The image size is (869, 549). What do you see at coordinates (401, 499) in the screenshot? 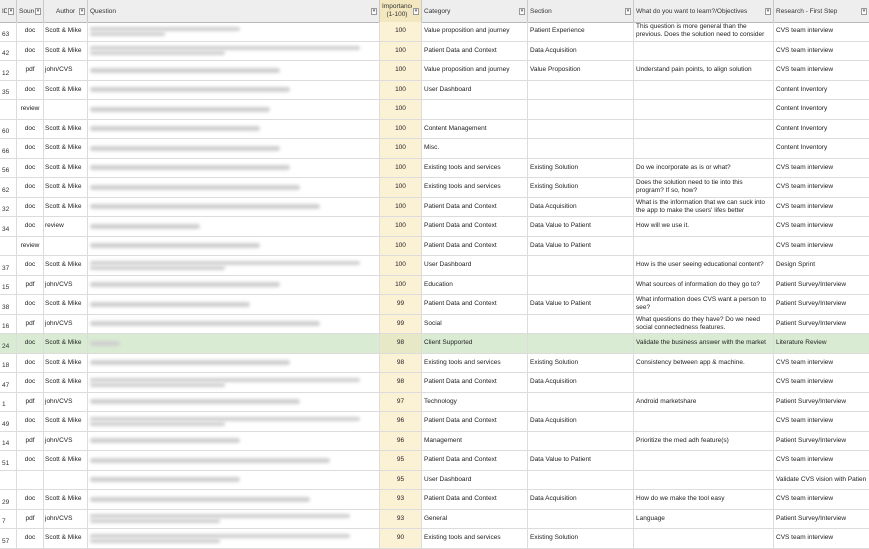
I see `cell-importance: 93` at bounding box center [401, 499].